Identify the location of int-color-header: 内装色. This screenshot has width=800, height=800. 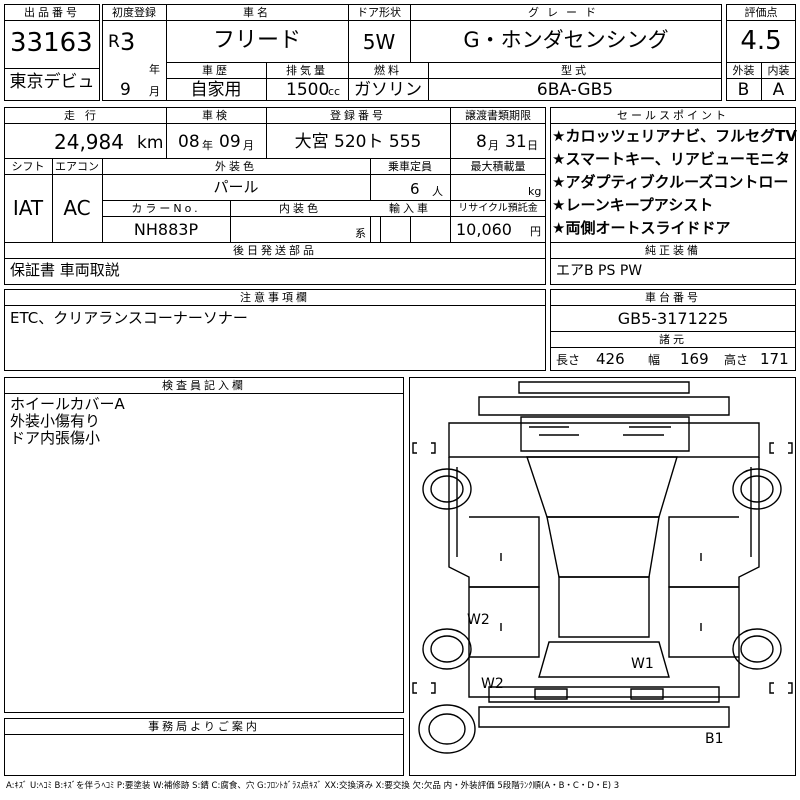
(300, 208).